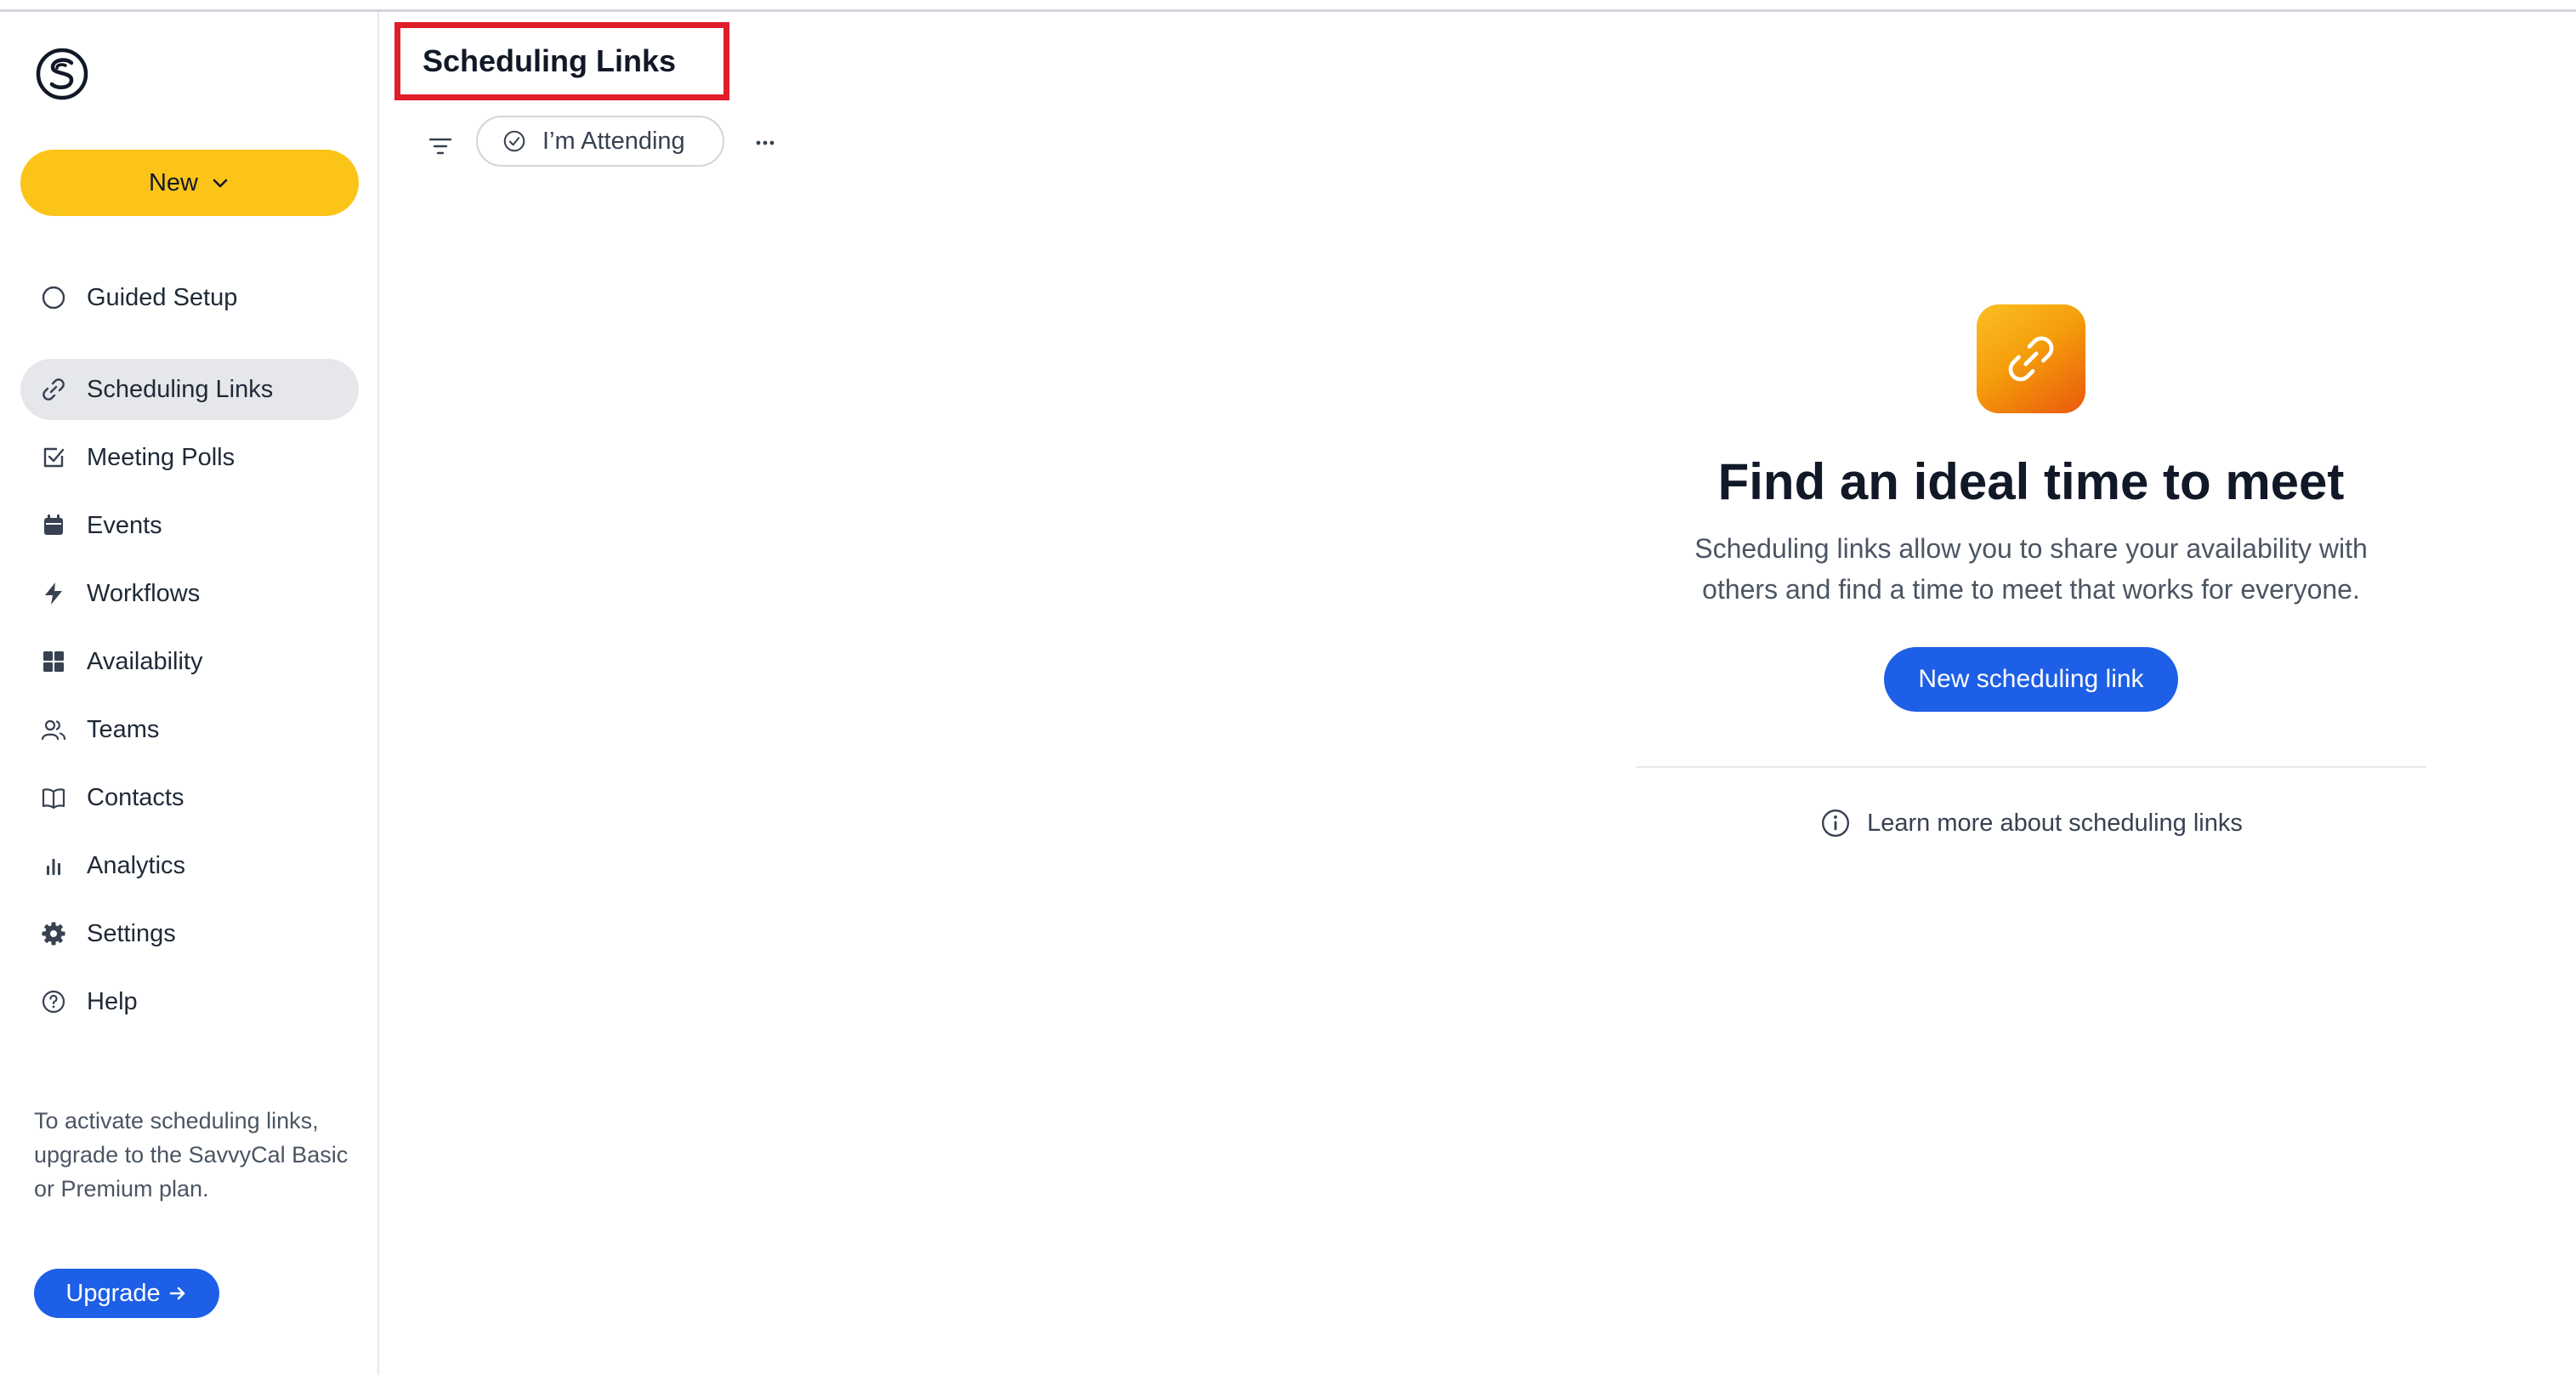 The image size is (2576, 1375). I want to click on sidebar-item-label: Events, so click(124, 525).